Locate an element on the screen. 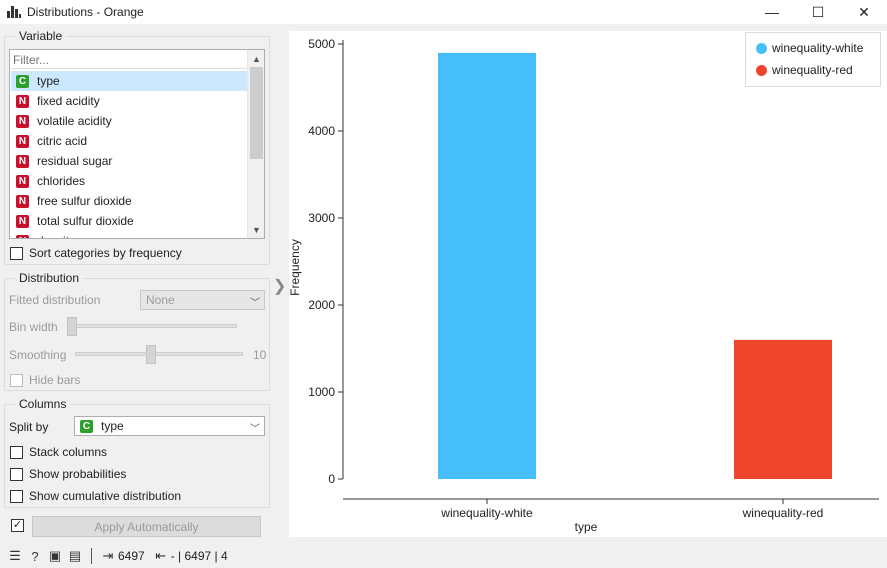 Image resolution: width=887 pixels, height=568 pixels. smoothing-slider is located at coordinates (159, 354).